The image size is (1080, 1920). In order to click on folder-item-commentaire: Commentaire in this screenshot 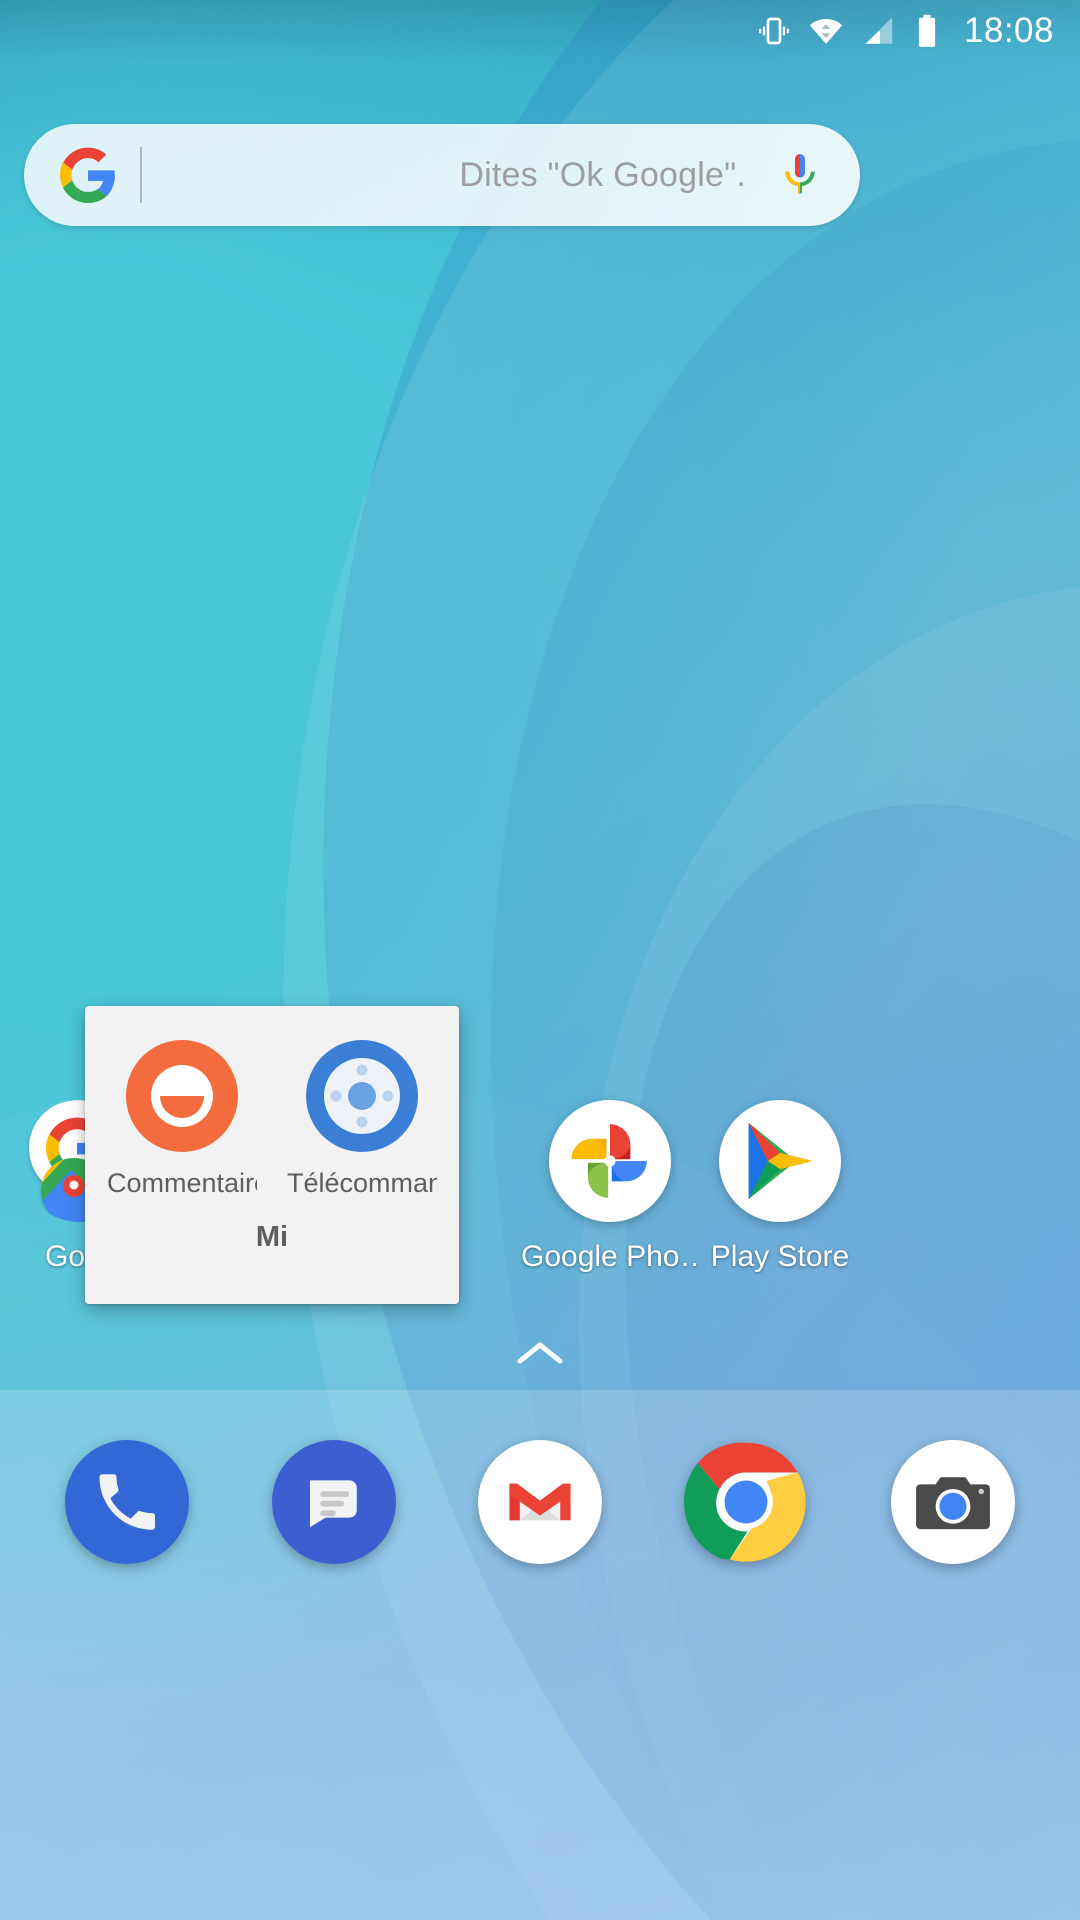, I will do `click(182, 1118)`.